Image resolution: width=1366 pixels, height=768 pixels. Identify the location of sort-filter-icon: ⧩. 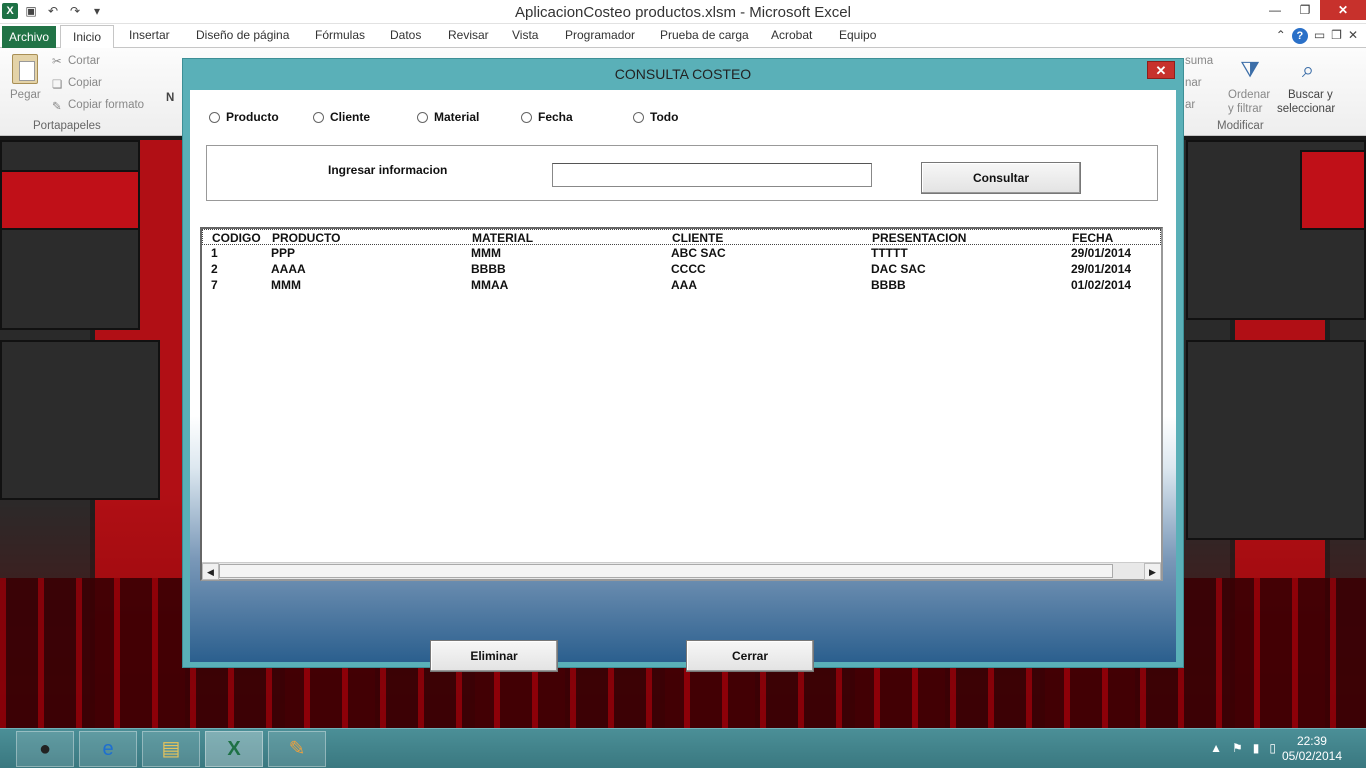
(1250, 70).